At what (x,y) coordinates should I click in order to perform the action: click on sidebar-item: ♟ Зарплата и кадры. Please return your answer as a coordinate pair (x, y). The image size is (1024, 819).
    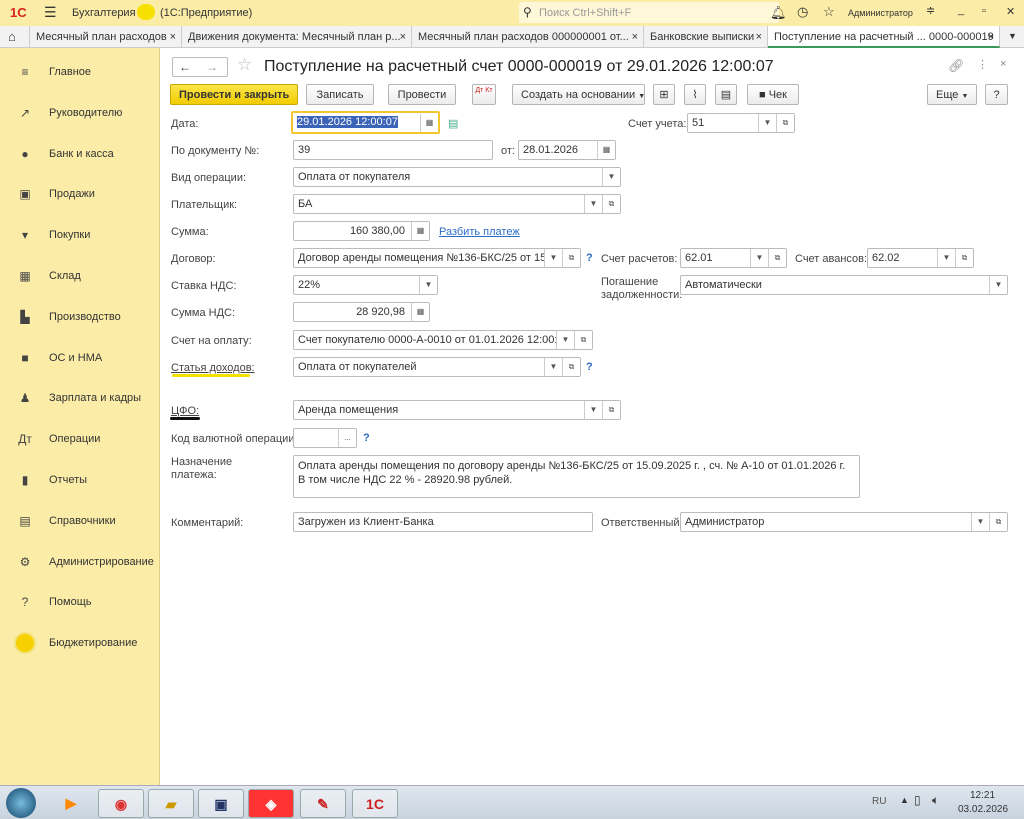
    Looking at the image, I should click on (80, 398).